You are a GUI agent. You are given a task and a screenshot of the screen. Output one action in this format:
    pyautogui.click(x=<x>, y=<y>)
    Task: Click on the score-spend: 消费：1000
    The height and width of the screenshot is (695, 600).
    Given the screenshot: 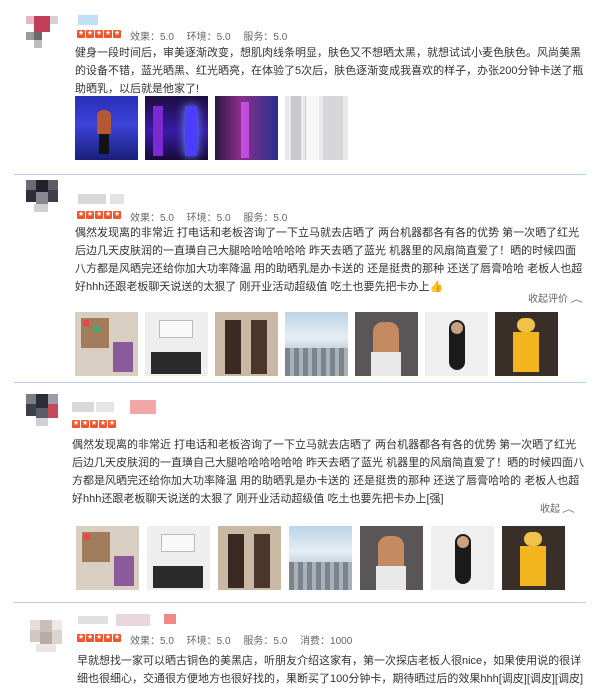 What is the action you would take?
    pyautogui.click(x=326, y=641)
    